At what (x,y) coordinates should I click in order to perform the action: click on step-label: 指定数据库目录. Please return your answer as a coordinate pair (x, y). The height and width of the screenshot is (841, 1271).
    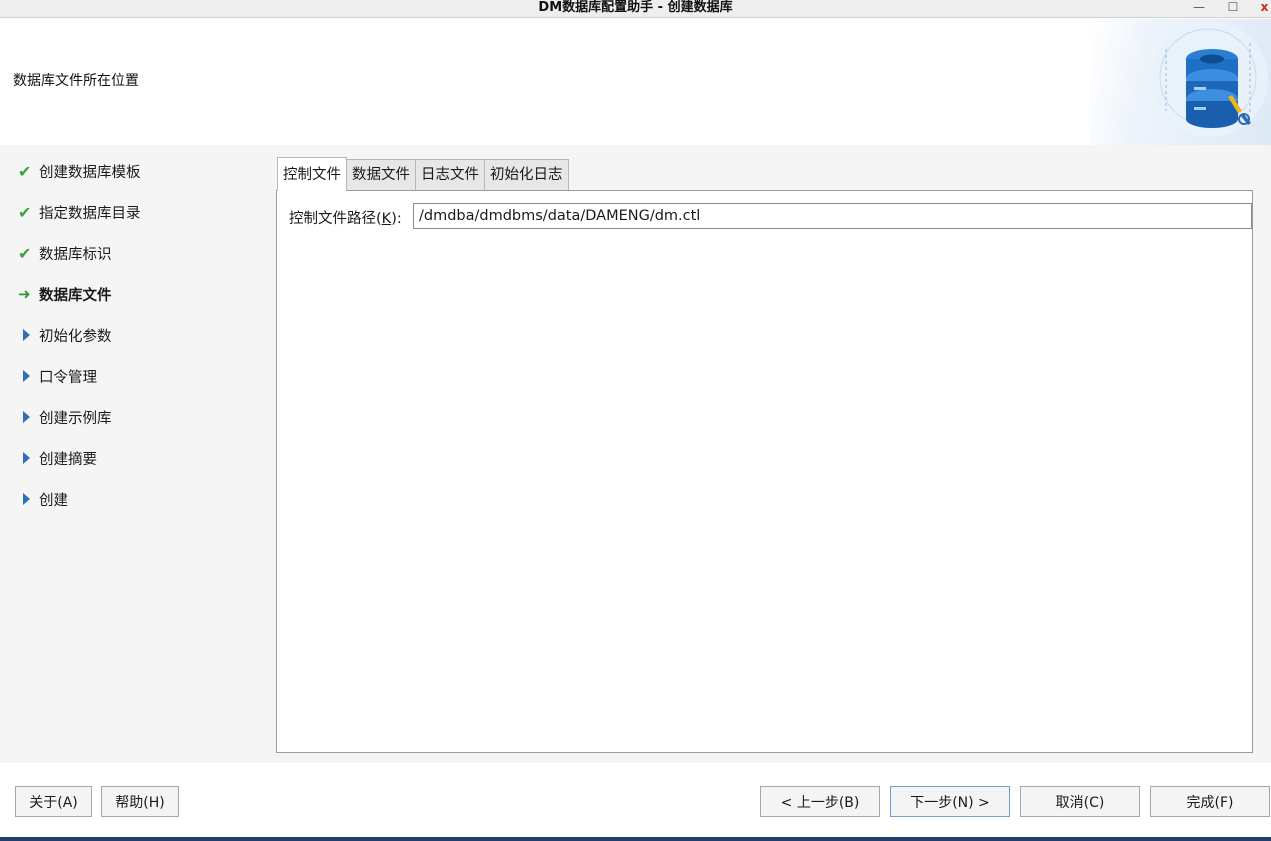
    Looking at the image, I should click on (90, 213).